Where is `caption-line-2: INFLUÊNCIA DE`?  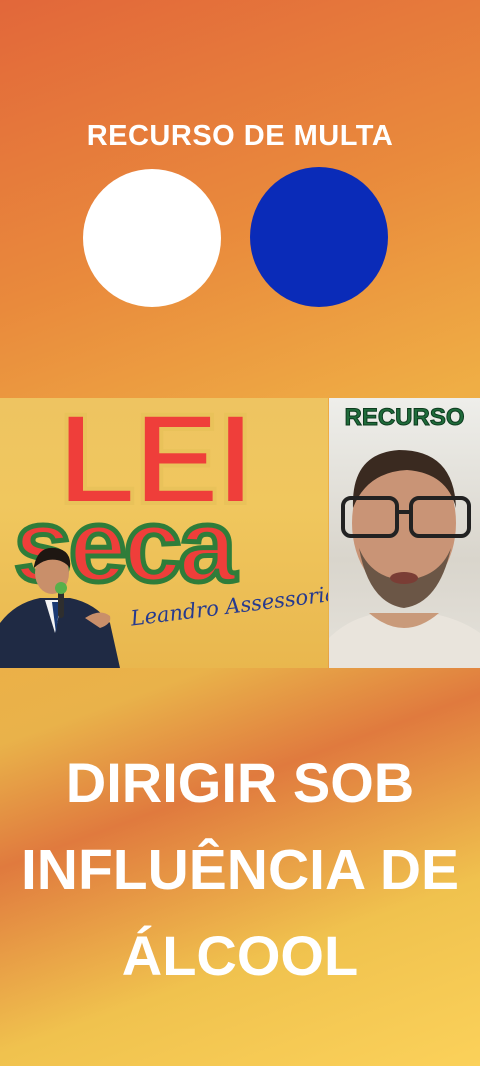
caption-line-2: INFLUÊNCIA DE is located at coordinates (240, 870).